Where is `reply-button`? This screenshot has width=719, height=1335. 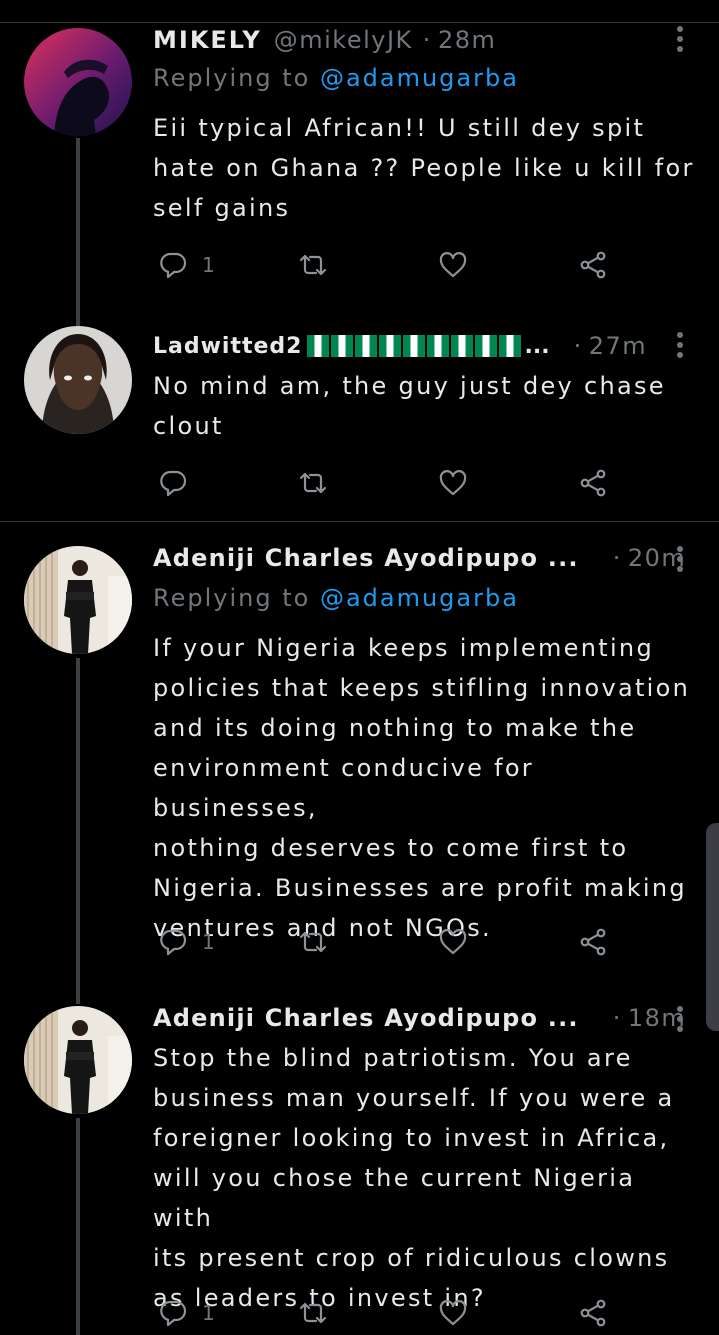
reply-button is located at coordinates (180, 483).